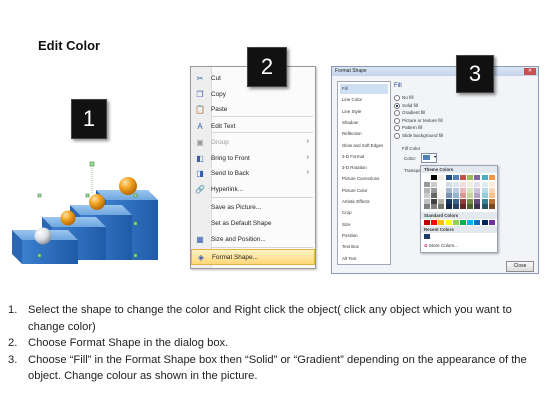  I want to click on fill-option-no-fill: No fill, so click(404, 98).